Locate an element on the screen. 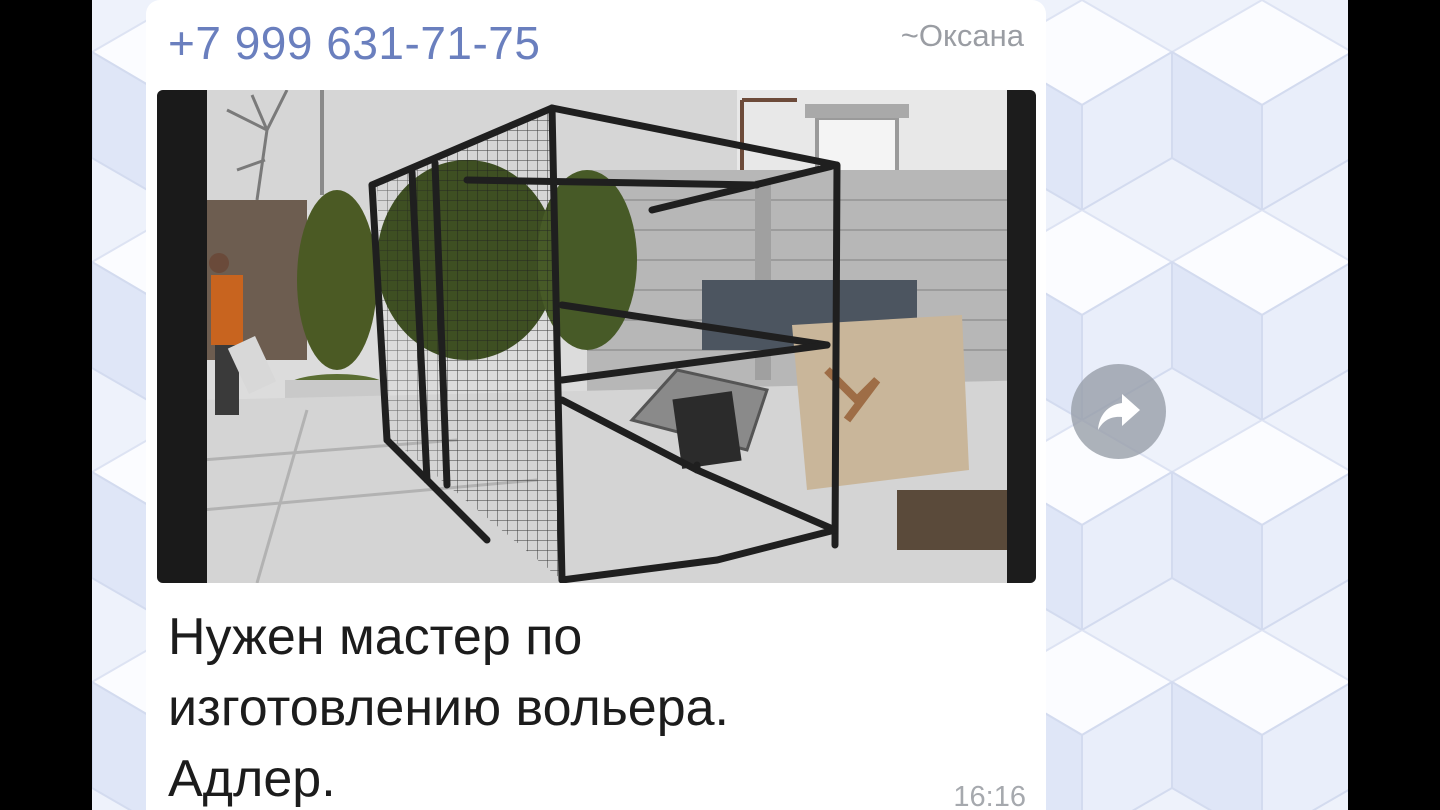 This screenshot has height=810, width=1440. share-arrow-icon is located at coordinates (1118, 411).